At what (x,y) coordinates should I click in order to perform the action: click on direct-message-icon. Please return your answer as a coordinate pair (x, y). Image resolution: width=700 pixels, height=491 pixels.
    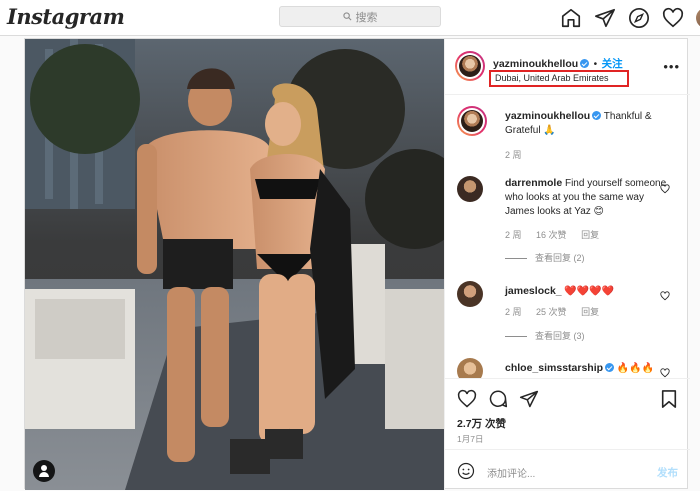
    Looking at the image, I should click on (606, 18).